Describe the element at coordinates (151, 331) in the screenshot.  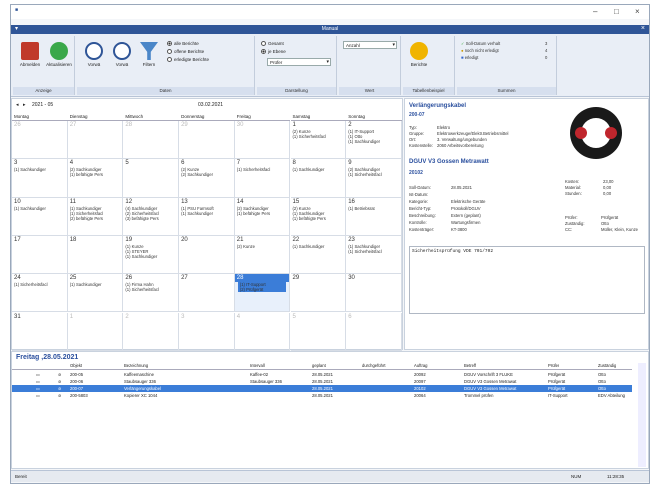
I see `calendar-day: 2` at that location.